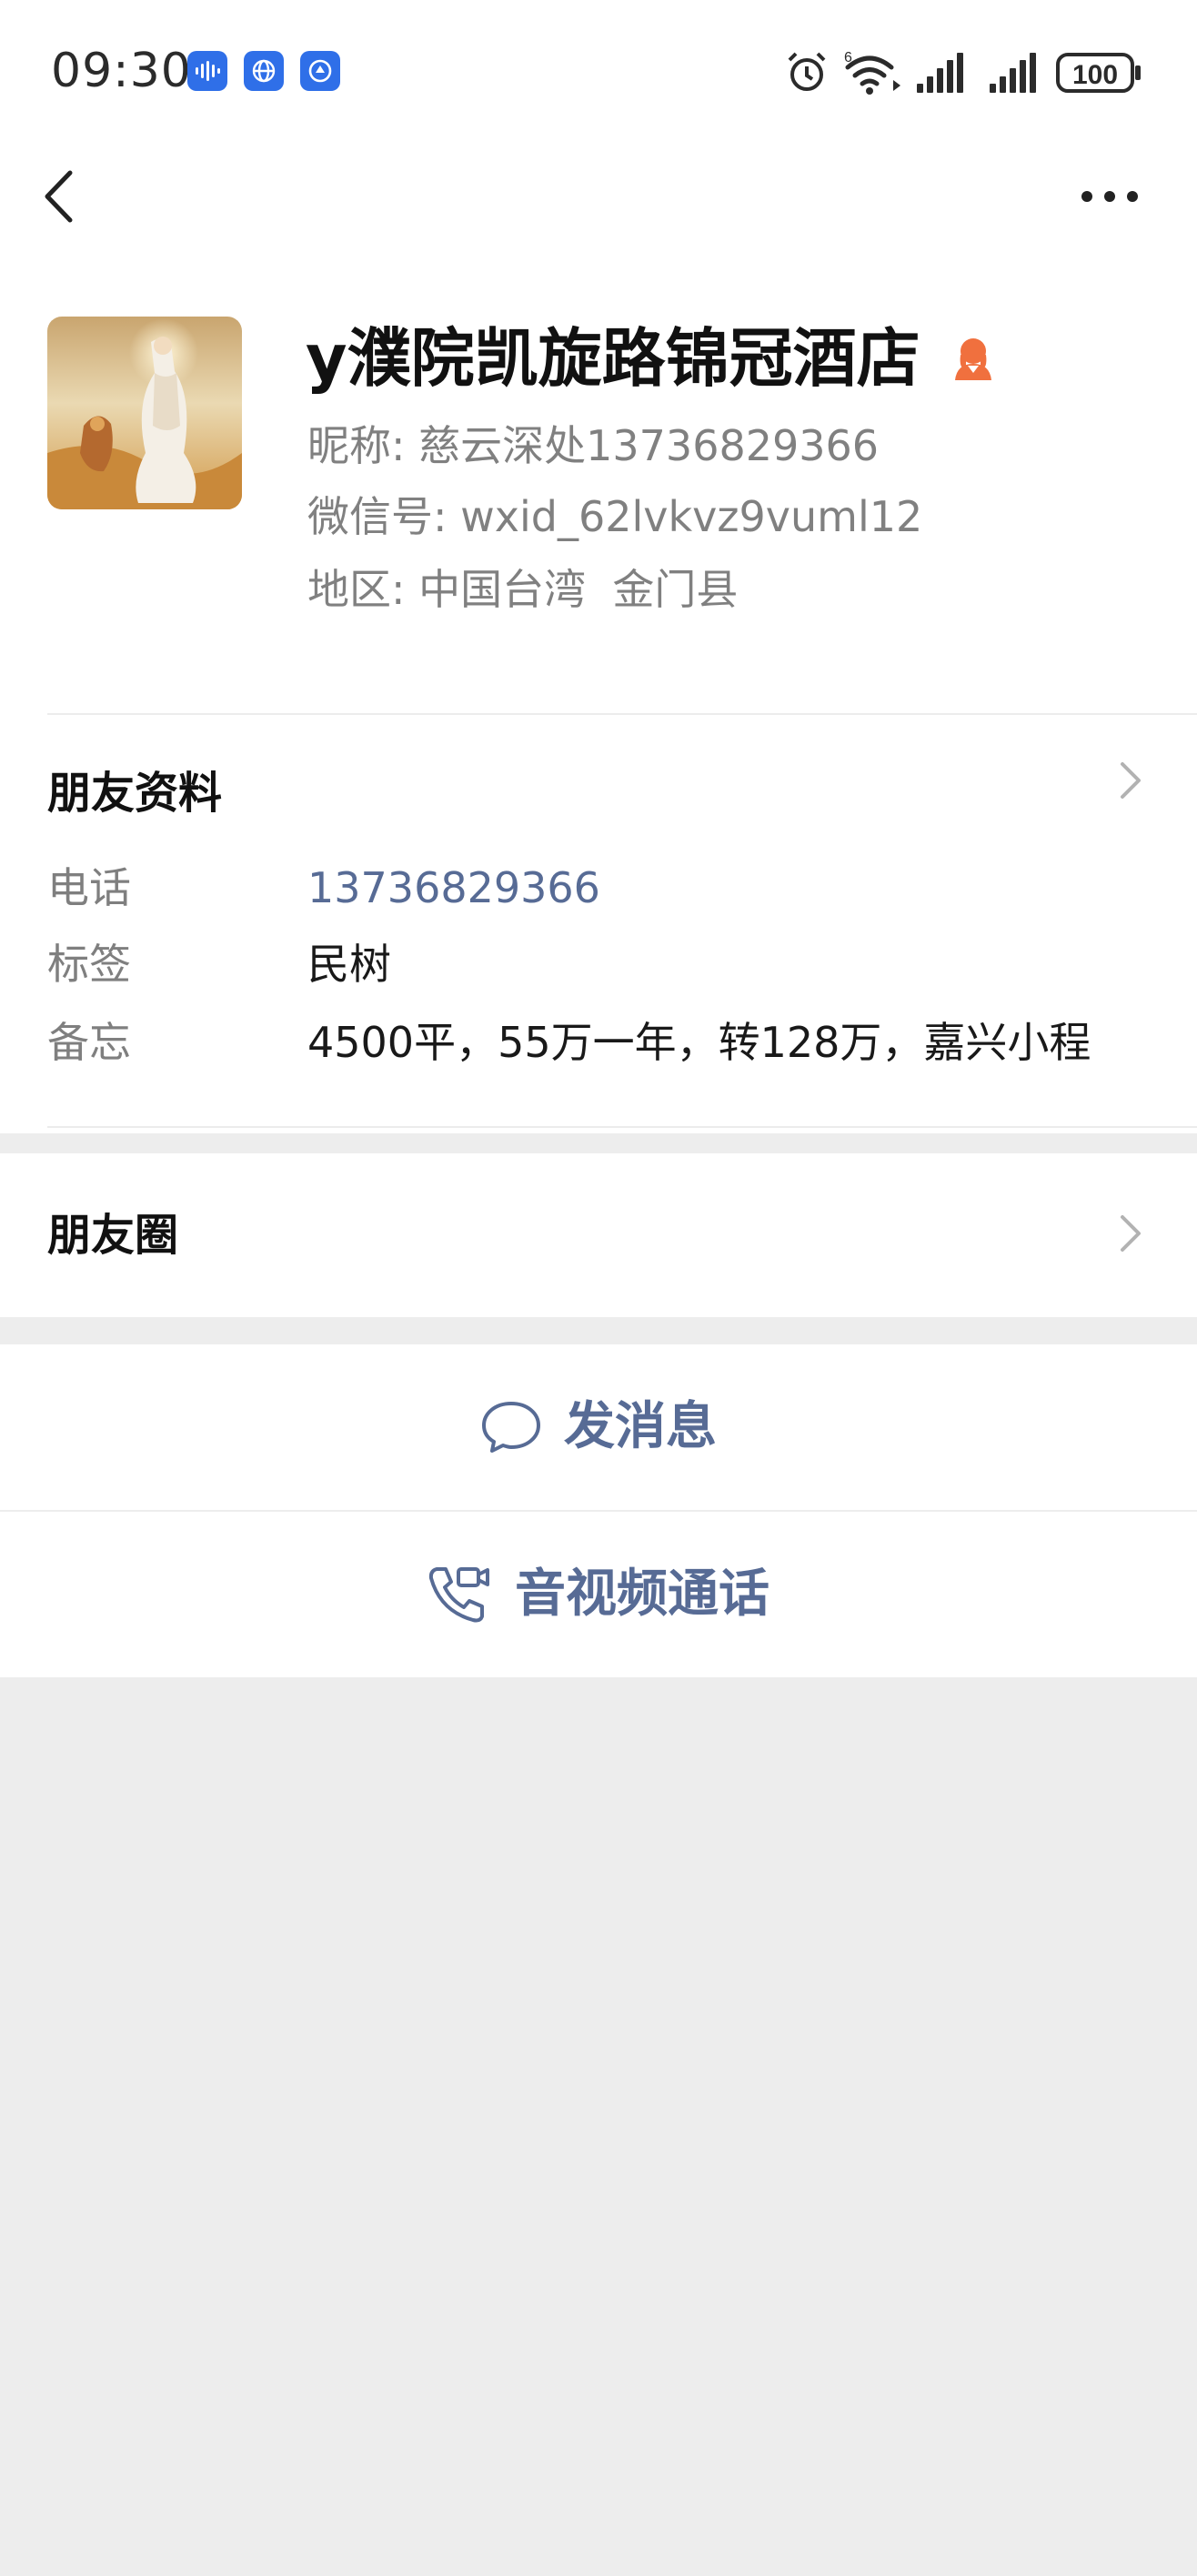 The width and height of the screenshot is (1197, 2576). What do you see at coordinates (144, 413) in the screenshot?
I see `avatar` at bounding box center [144, 413].